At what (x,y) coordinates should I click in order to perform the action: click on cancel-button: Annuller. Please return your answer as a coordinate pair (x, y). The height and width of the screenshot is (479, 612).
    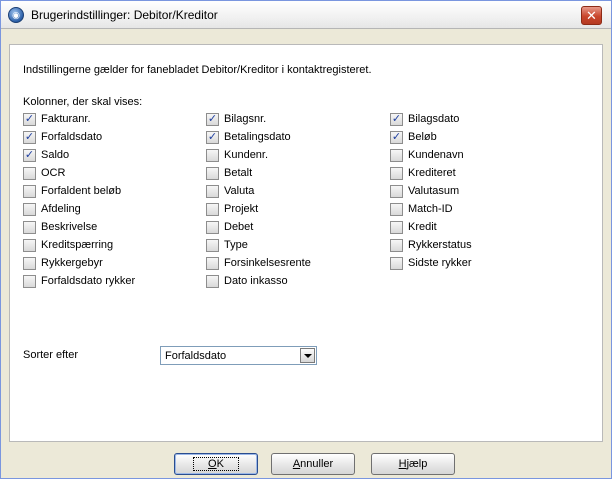
    Looking at the image, I should click on (313, 464).